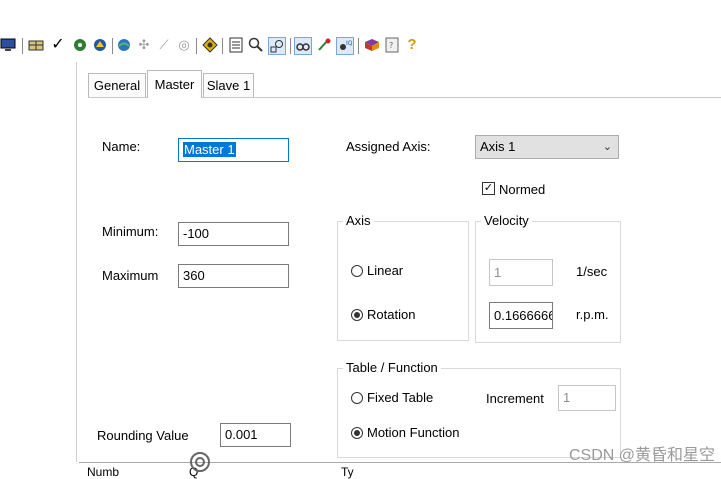 This screenshot has width=721, height=479. I want to click on motion-function-label: Motion Function, so click(413, 432).